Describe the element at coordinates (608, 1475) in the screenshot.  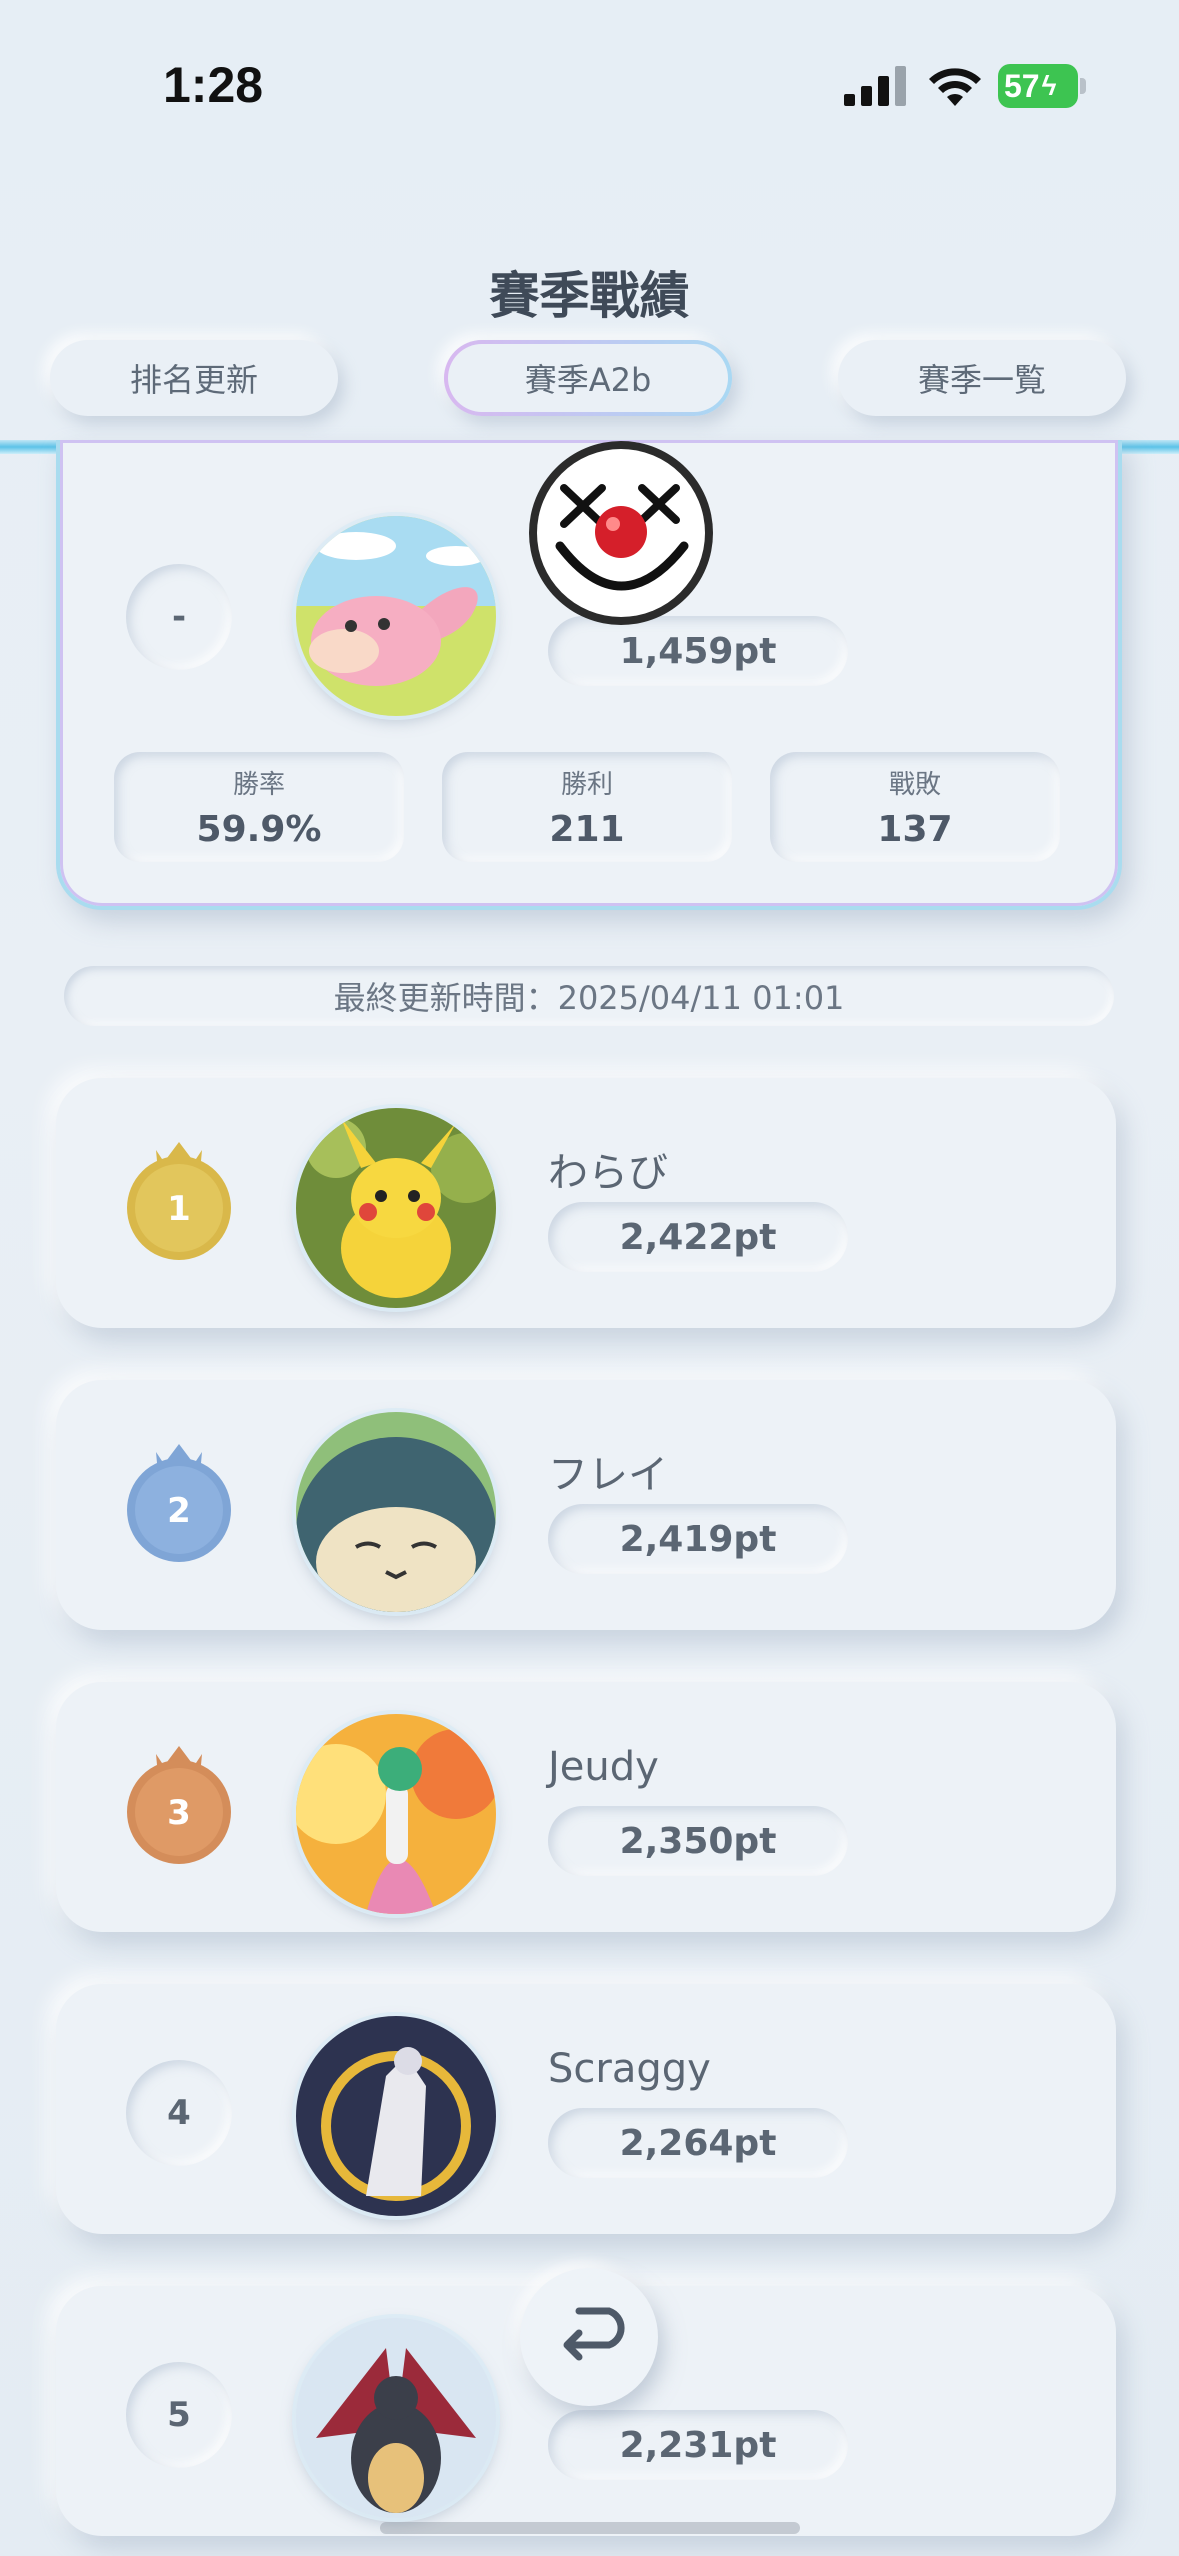
I see `player-name: フレイ` at that location.